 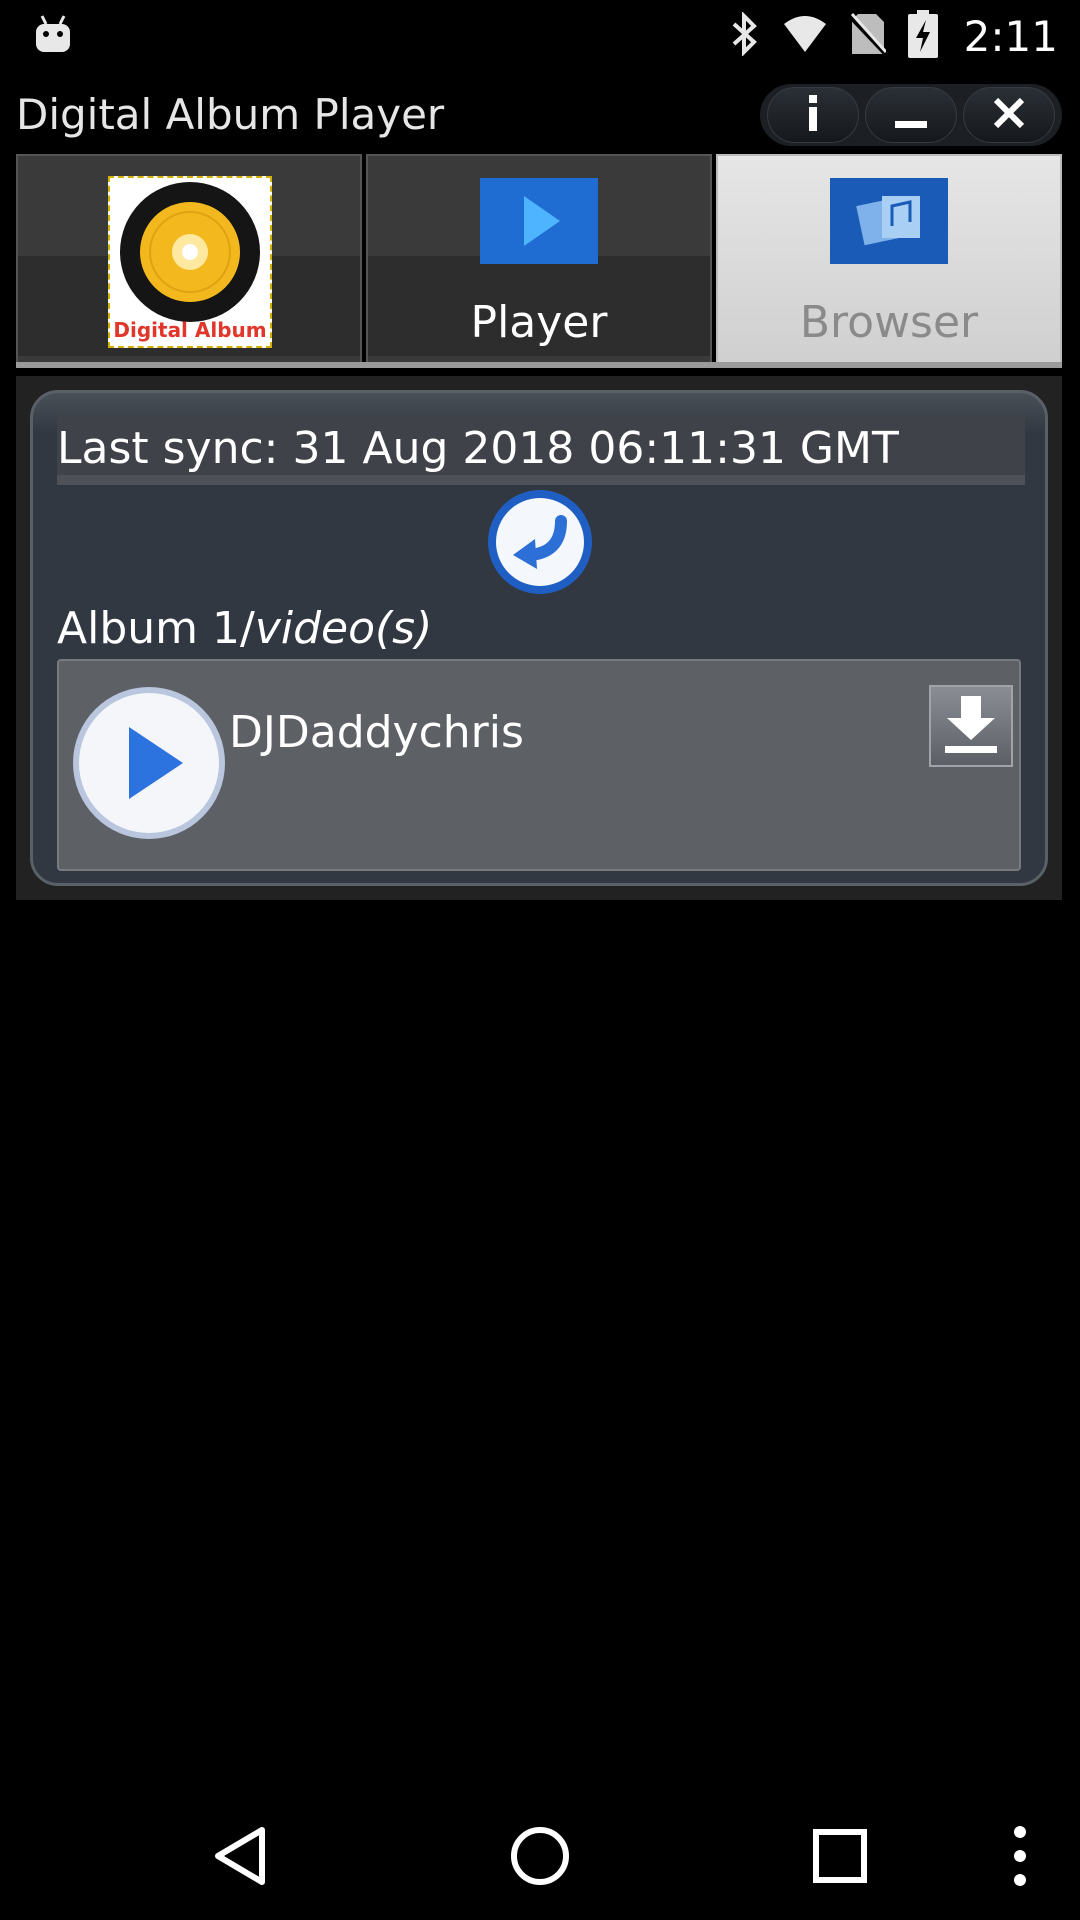 What do you see at coordinates (889, 322) in the screenshot?
I see `tab-browser-label: Browser` at bounding box center [889, 322].